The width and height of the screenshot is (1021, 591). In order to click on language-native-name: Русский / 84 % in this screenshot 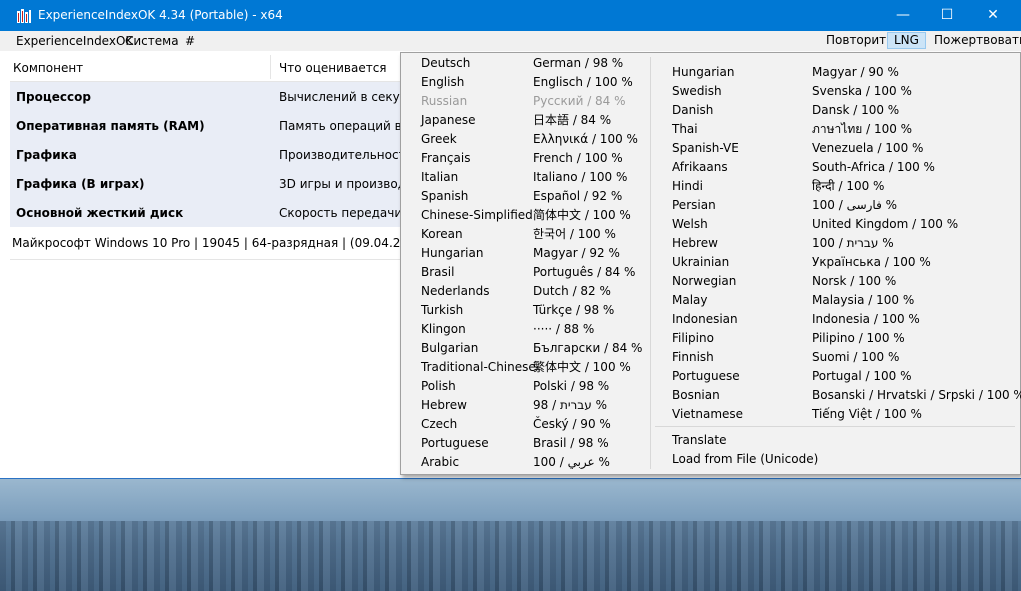, I will do `click(579, 101)`.